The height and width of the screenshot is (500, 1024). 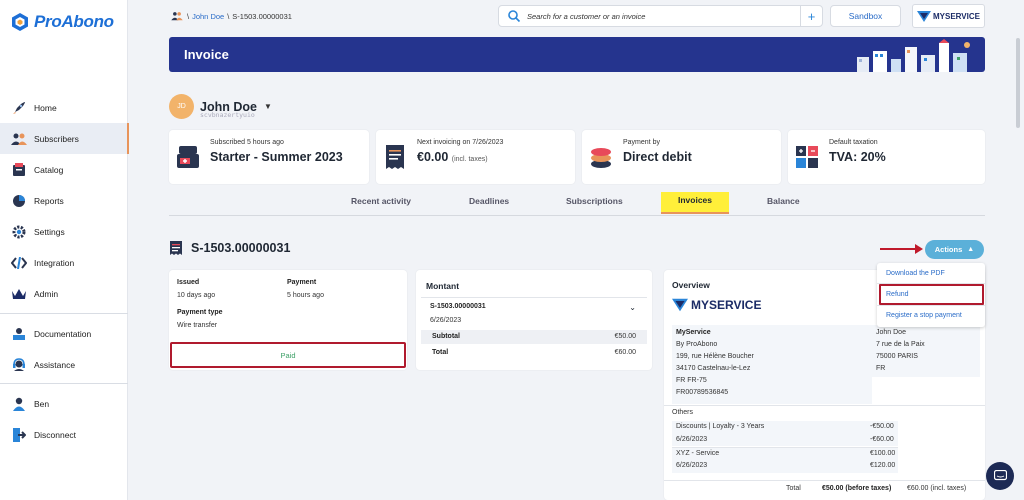 What do you see at coordinates (45, 107) in the screenshot?
I see `sidebar-item-label: Home` at bounding box center [45, 107].